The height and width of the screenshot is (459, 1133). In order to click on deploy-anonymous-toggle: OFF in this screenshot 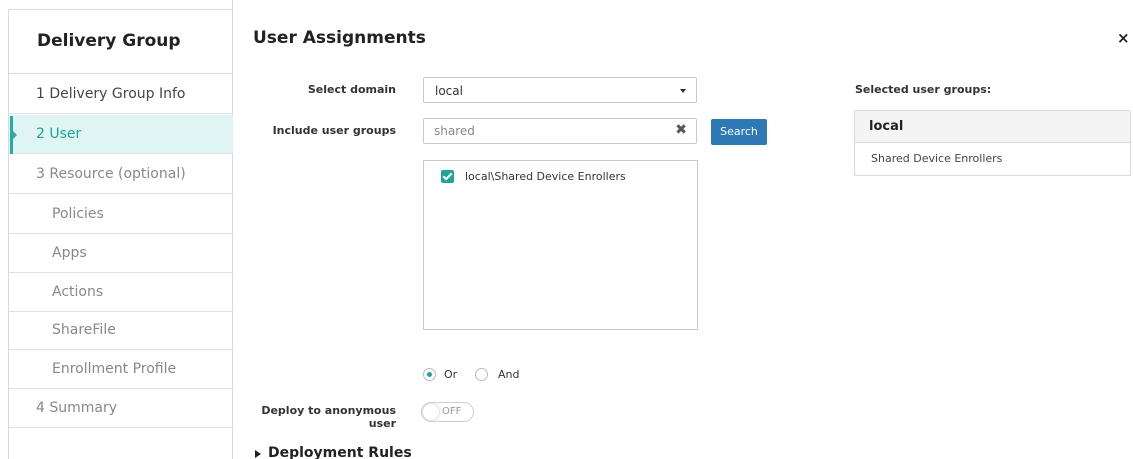, I will do `click(447, 412)`.